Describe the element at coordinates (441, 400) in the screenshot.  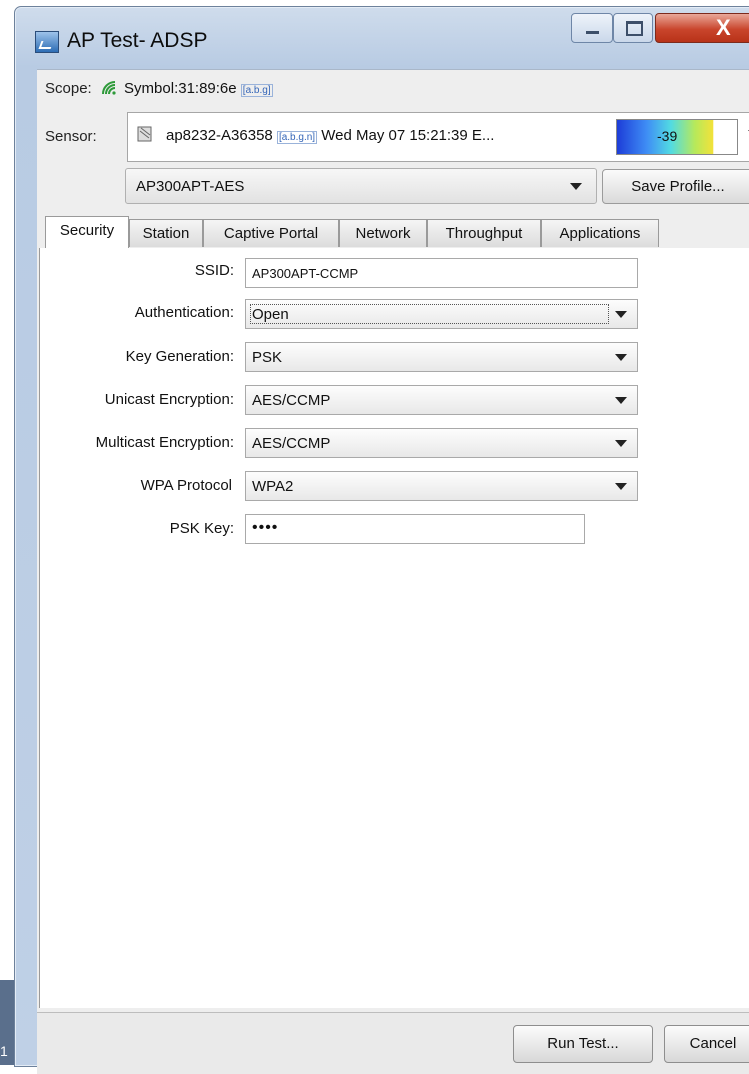
I see `unicast-encryption-select: AES/CCMP` at that location.